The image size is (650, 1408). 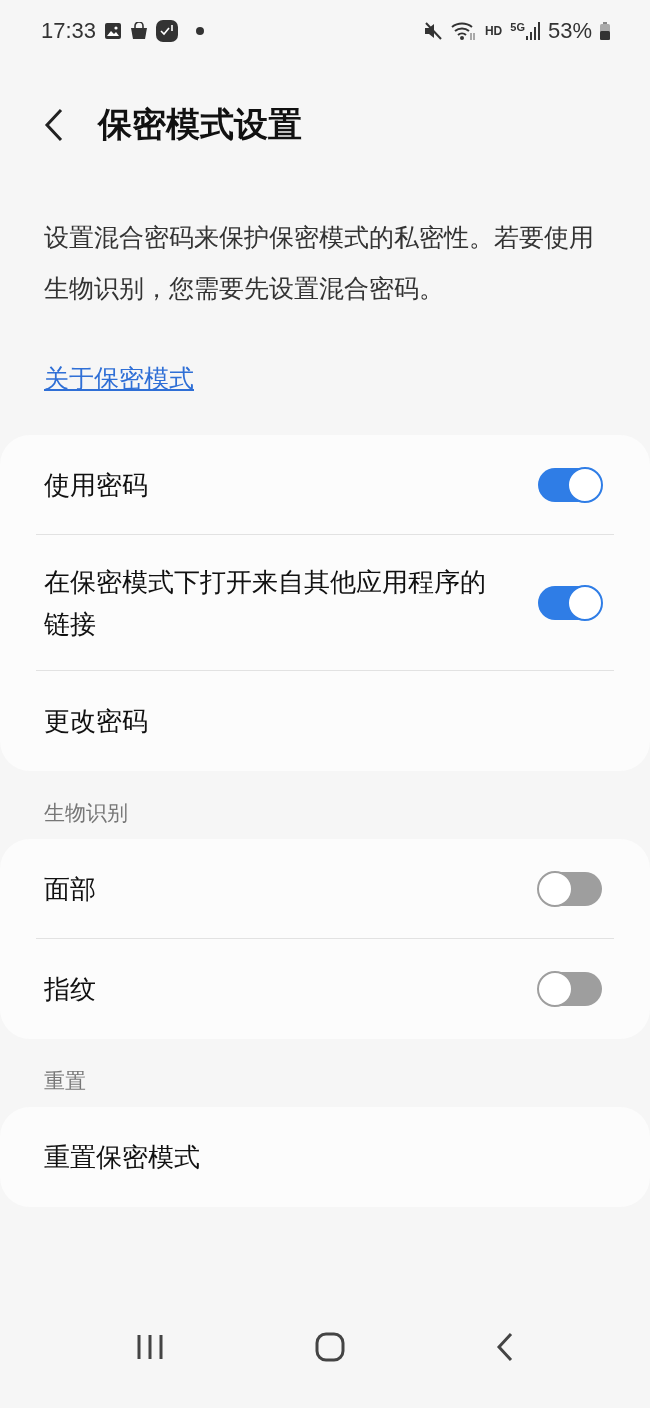 What do you see at coordinates (119, 378) in the screenshot?
I see `about-link: 关于保密模式` at bounding box center [119, 378].